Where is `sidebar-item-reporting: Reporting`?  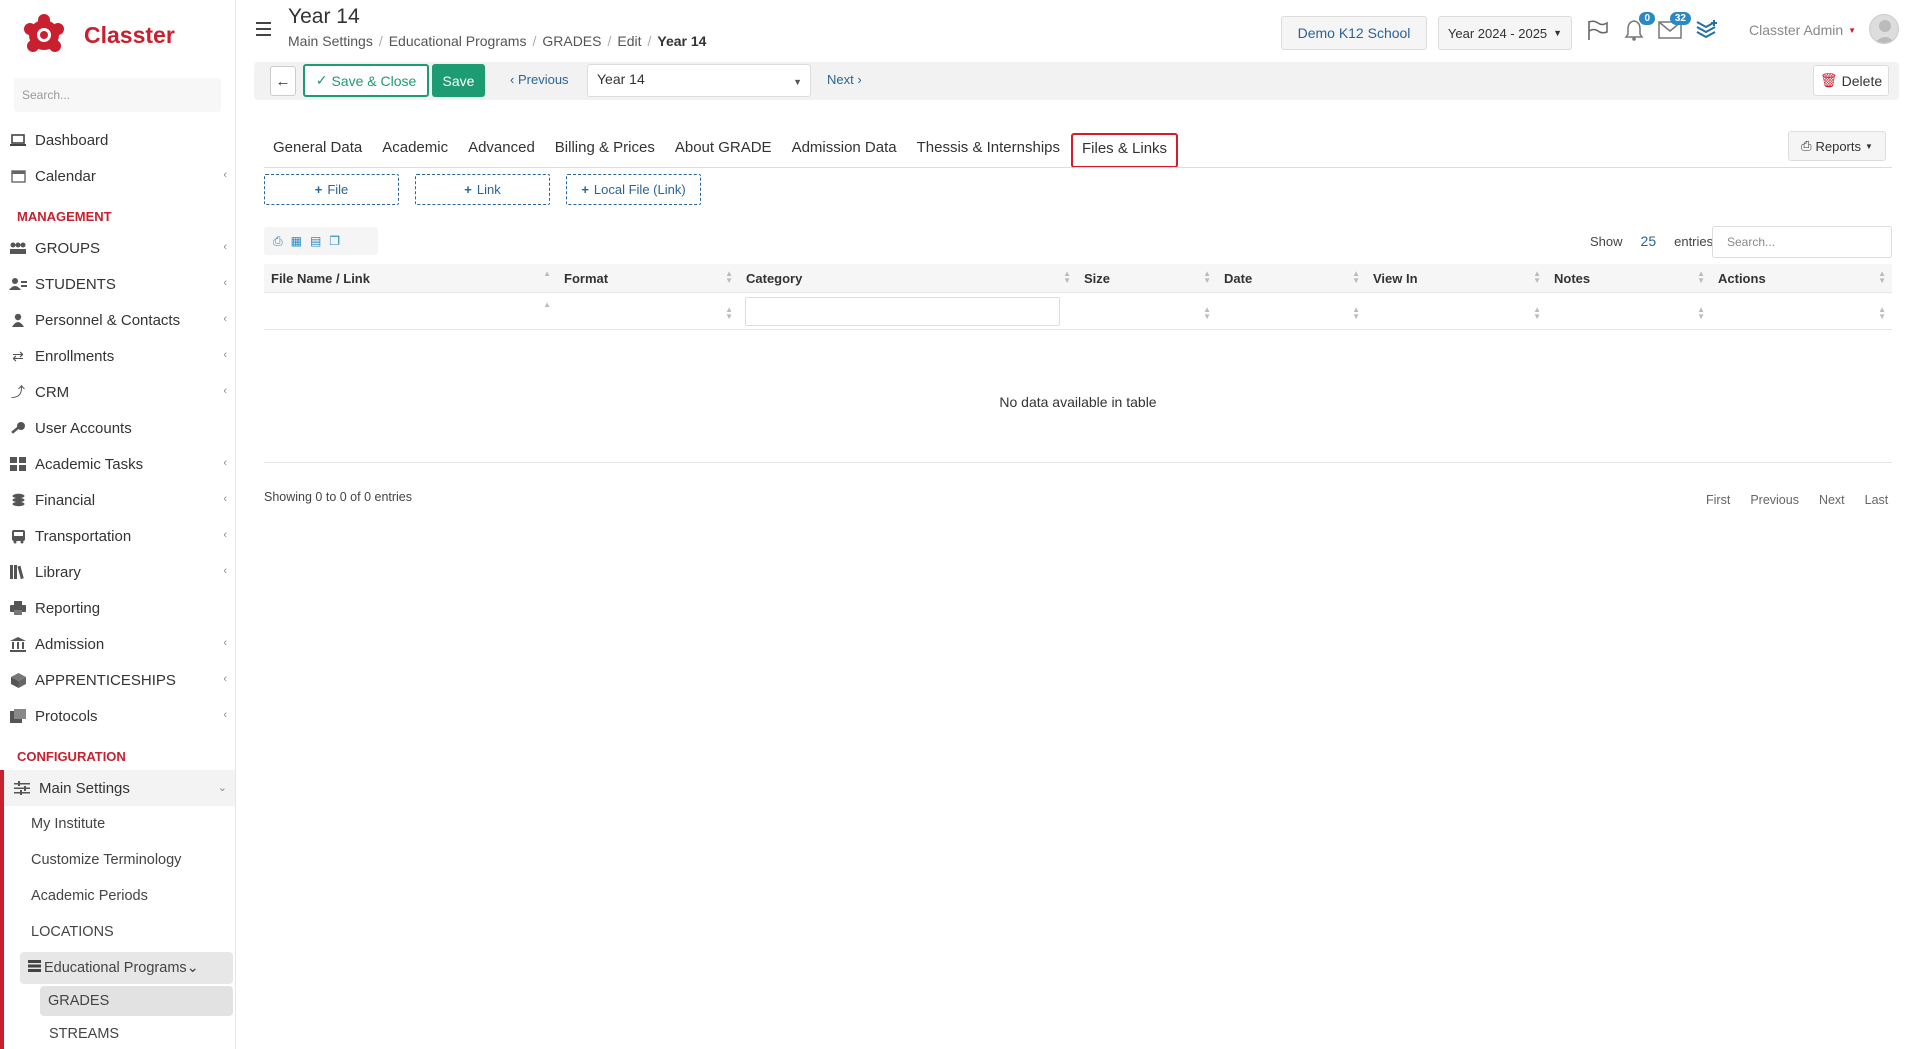
sidebar-item-reporting: Reporting is located at coordinates (117, 608).